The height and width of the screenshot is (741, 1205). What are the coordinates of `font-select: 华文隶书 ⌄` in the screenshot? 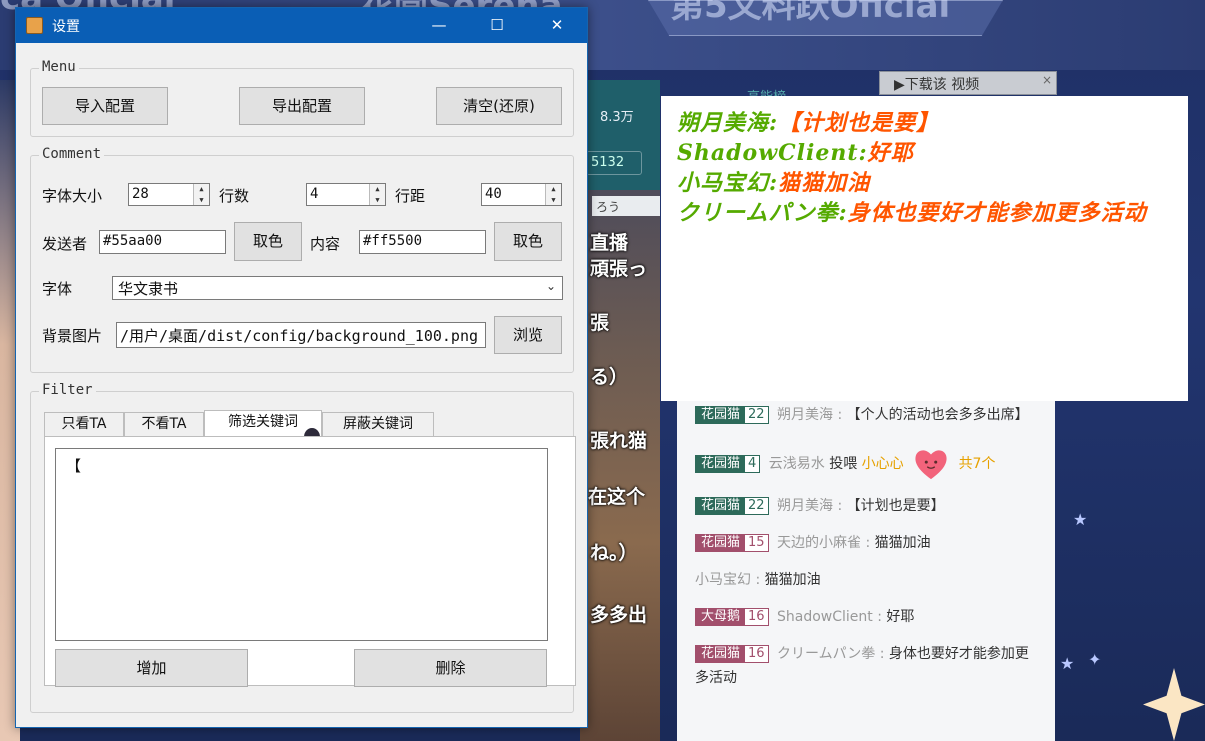 It's located at (337, 288).